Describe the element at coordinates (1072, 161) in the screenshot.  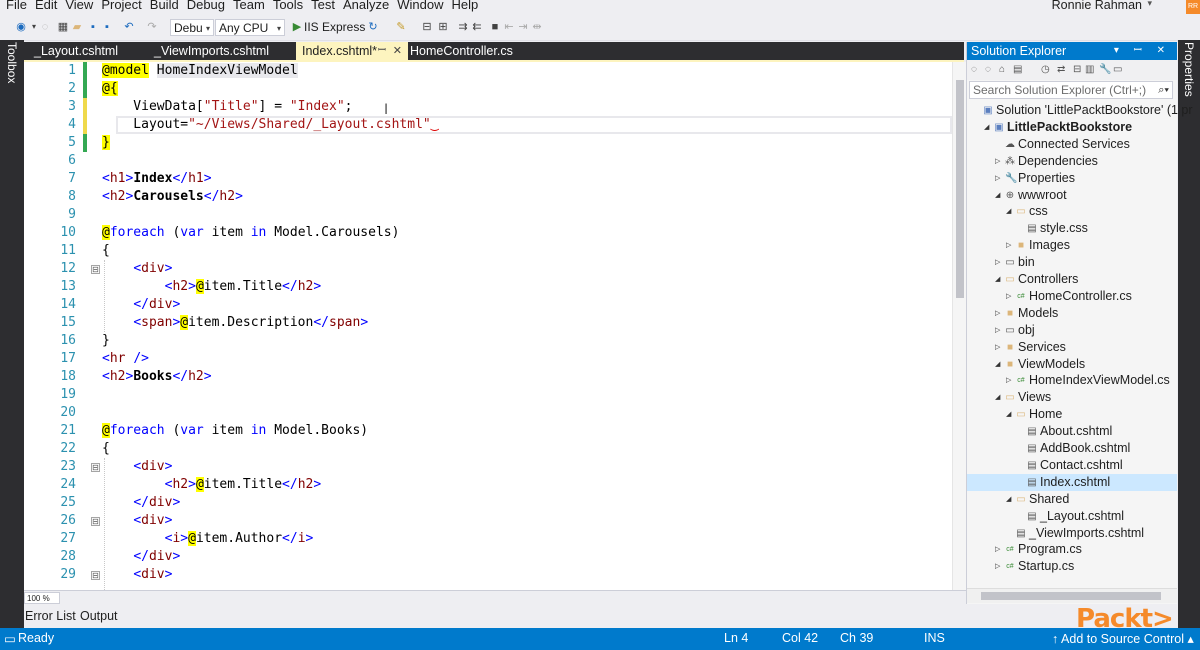
I see `tree-item: ▷ ⁂ Dependencies` at that location.